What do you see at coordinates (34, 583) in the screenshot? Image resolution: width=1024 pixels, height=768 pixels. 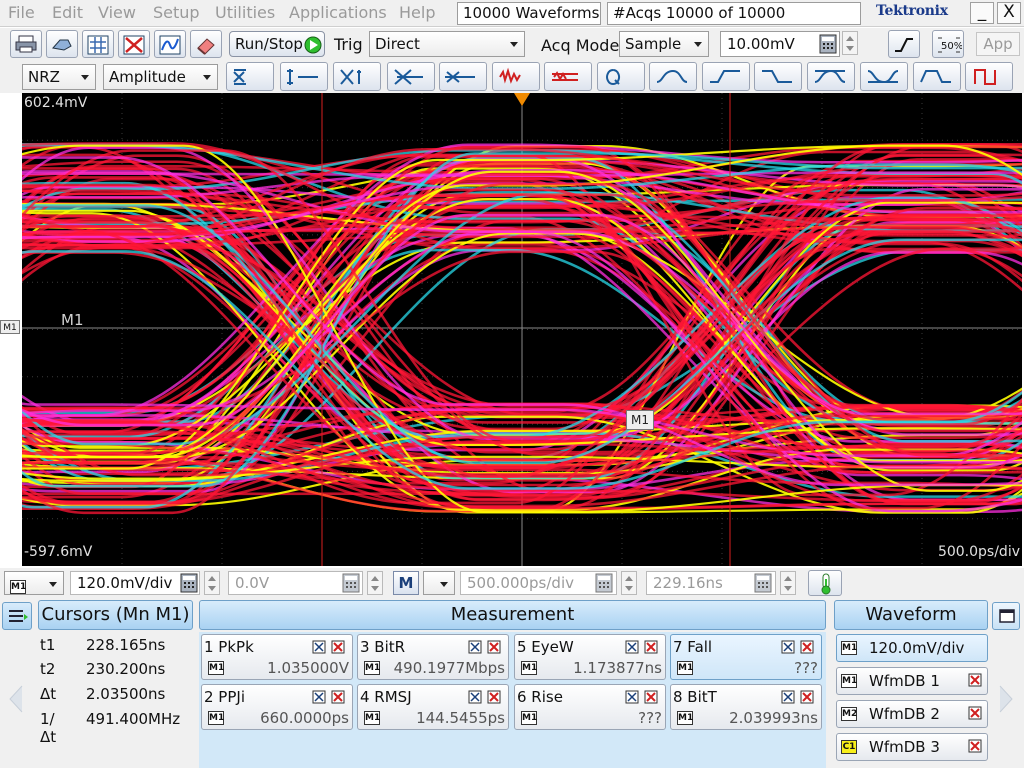 I see `source-select: M1` at bounding box center [34, 583].